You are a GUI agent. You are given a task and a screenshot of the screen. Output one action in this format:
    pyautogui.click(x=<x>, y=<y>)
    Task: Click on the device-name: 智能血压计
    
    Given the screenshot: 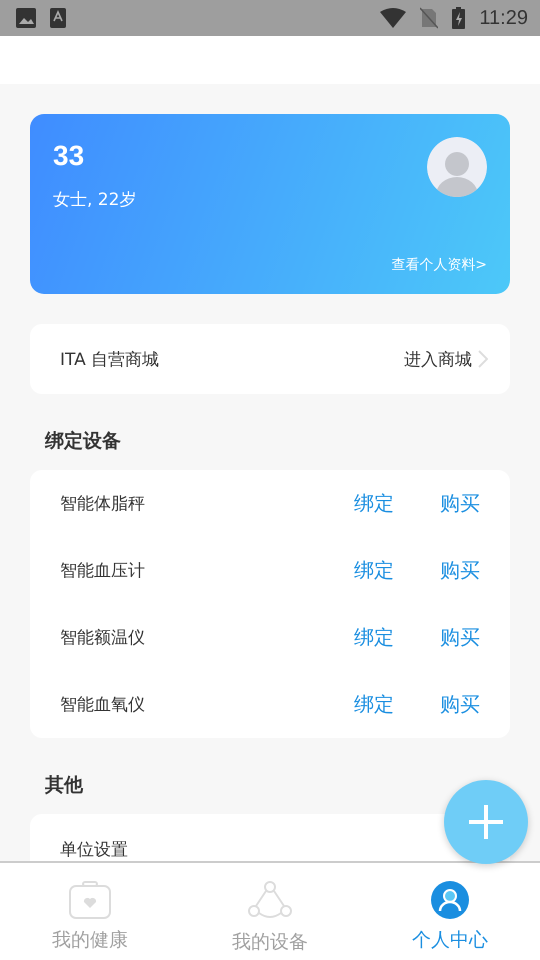 What is the action you would take?
    pyautogui.click(x=102, y=571)
    